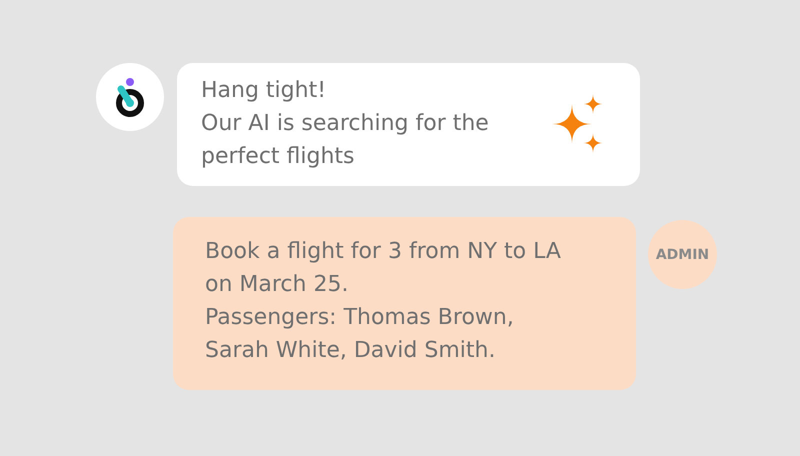 This screenshot has width=800, height=456. Describe the element at coordinates (383, 301) in the screenshot. I see `message-text: Book a flight for 3 from NY to LA on March 25. Passengers: Thomas Brown, Sarah White, David Smith.` at that location.